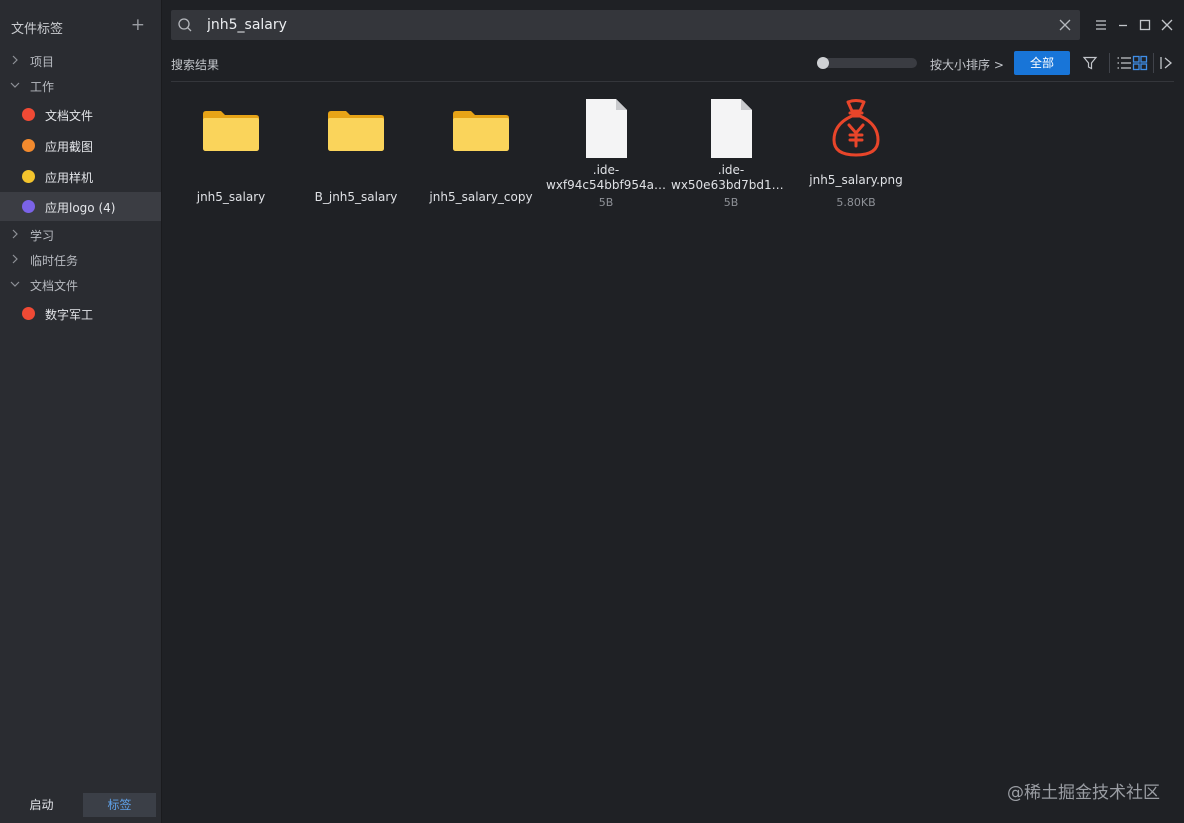 Image resolution: width=1184 pixels, height=823 pixels. Describe the element at coordinates (1124, 63) in the screenshot. I see `list-view-icon` at that location.